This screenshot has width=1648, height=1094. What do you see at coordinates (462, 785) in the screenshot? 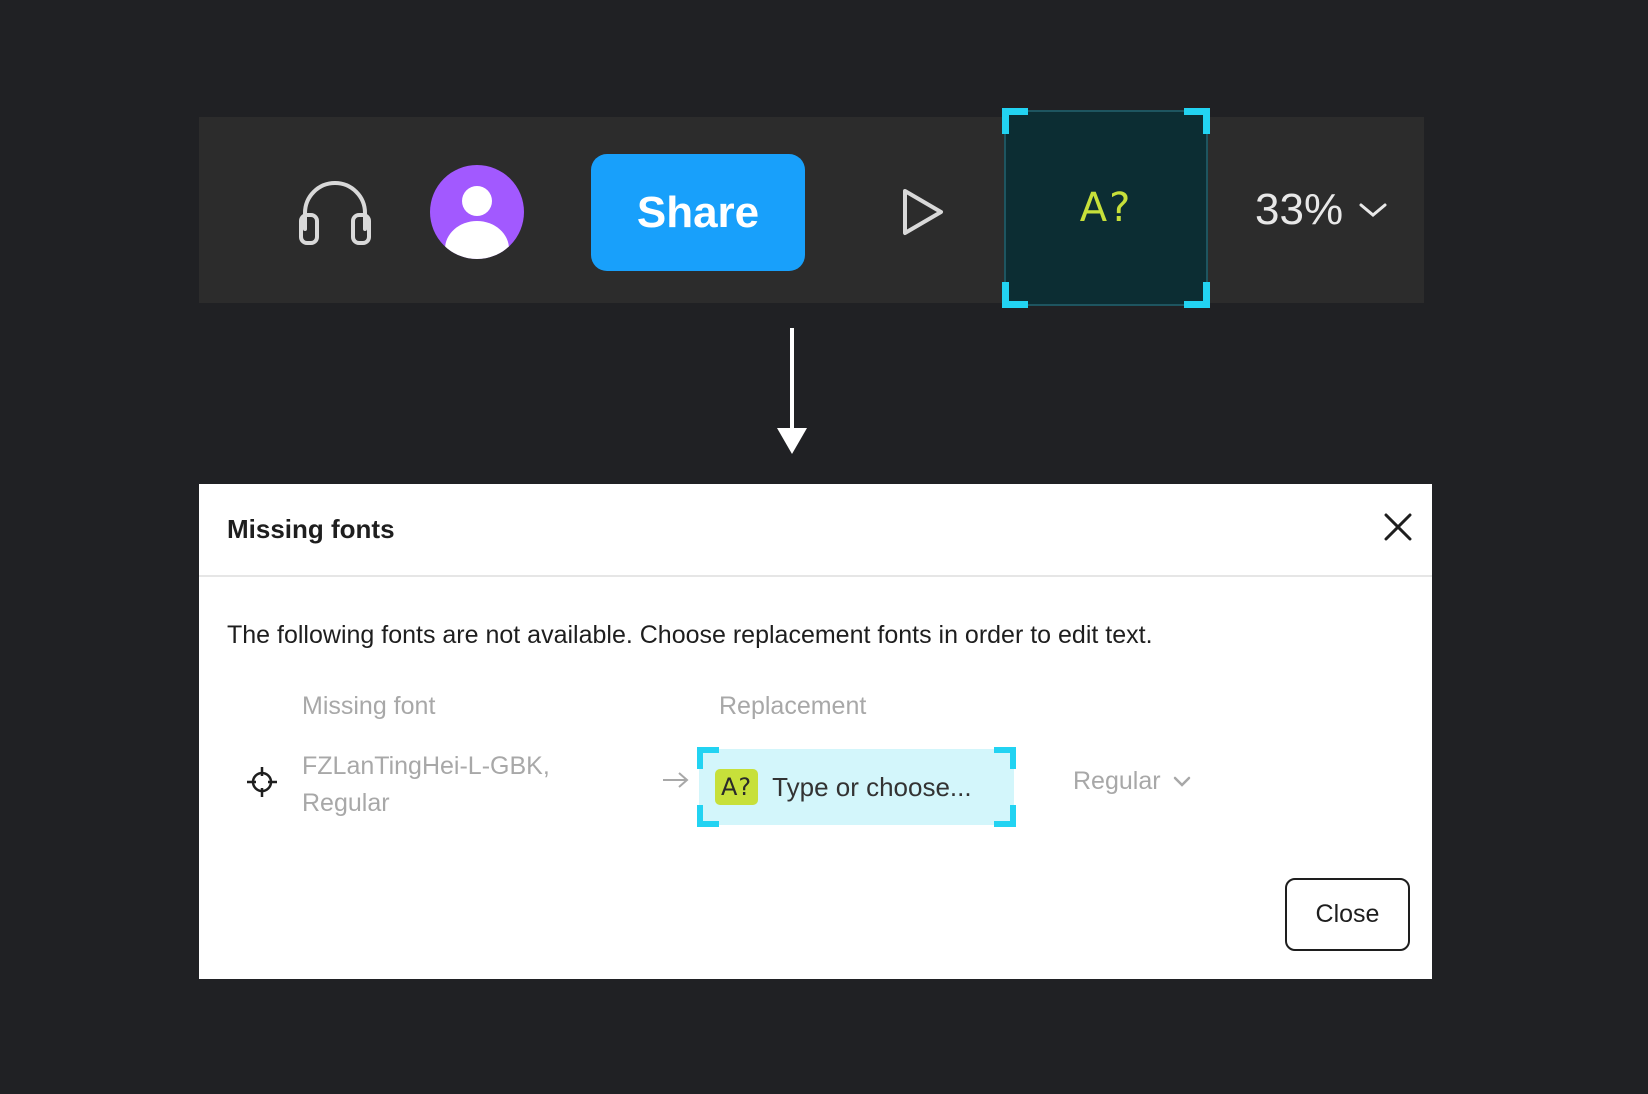
I see `missing-font-name: FZLanTingHei-L-GBK, Regular` at bounding box center [462, 785].